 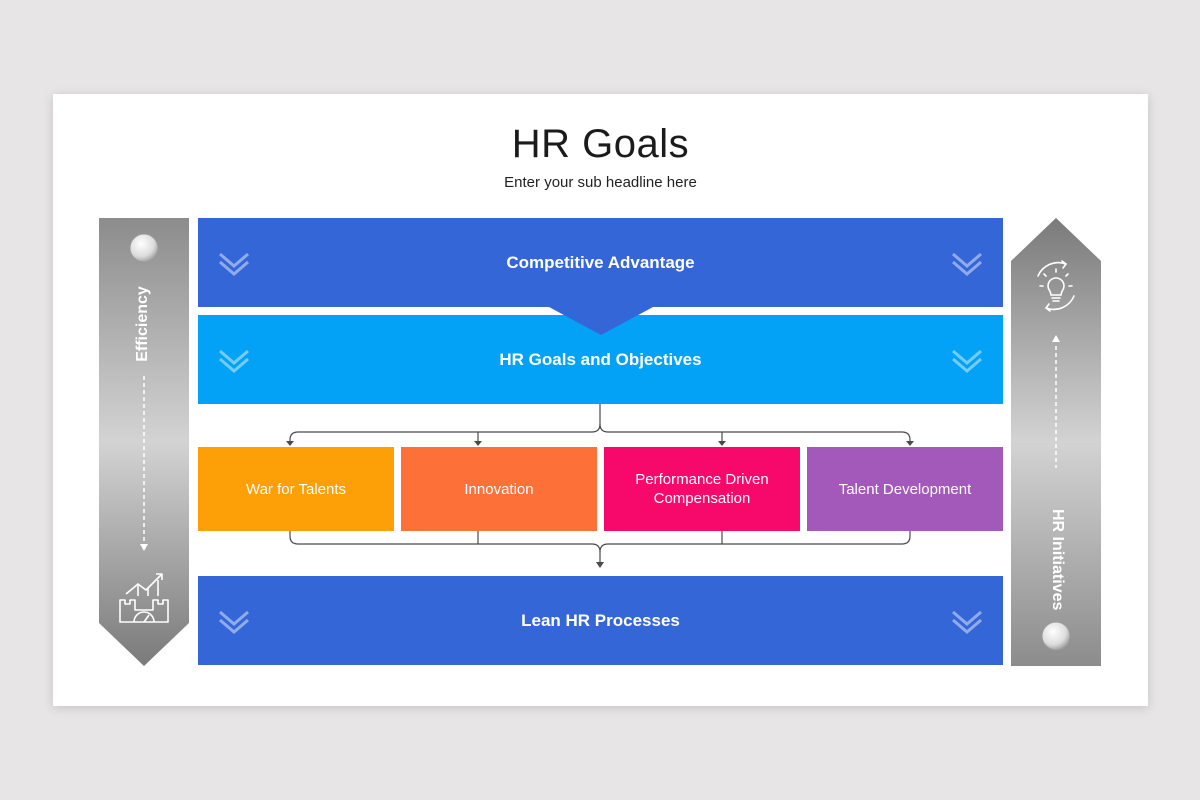 I want to click on box-label: War for Talents, so click(x=296, y=489).